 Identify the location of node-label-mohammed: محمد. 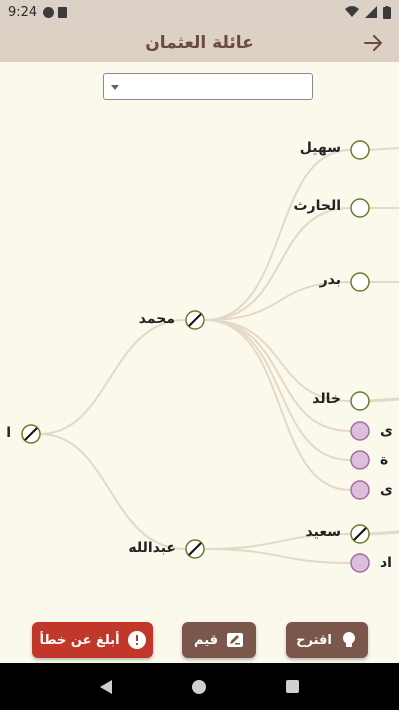
(156, 319).